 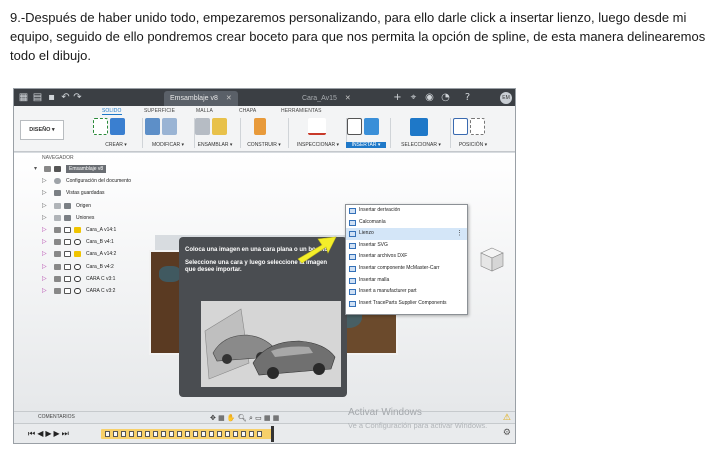 I want to click on tab-cara-a: Cara_Av15 ✕, so click(x=326, y=98).